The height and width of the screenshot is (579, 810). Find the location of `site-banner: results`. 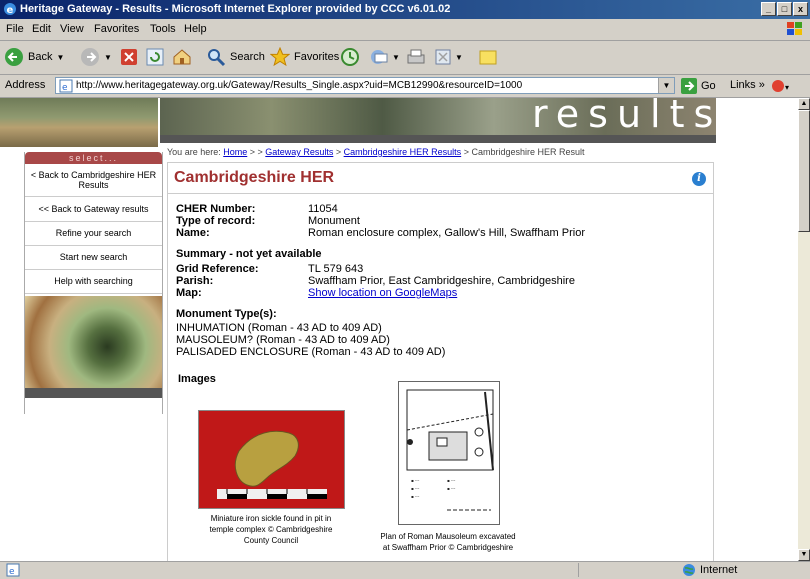

site-banner: results is located at coordinates (399, 122).